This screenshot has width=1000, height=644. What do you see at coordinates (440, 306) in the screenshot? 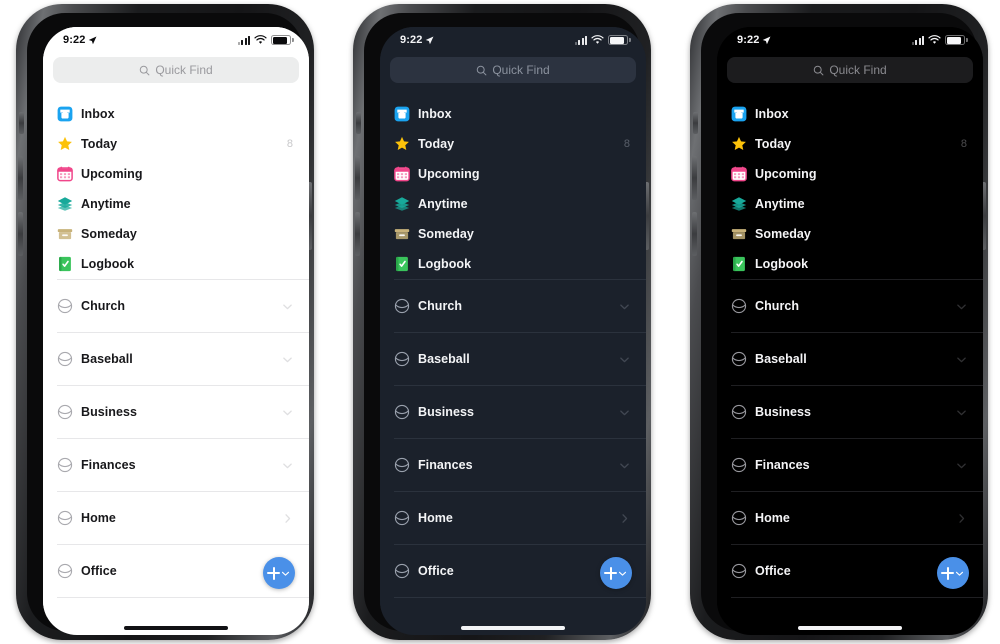
I see `area-label: Church` at bounding box center [440, 306].